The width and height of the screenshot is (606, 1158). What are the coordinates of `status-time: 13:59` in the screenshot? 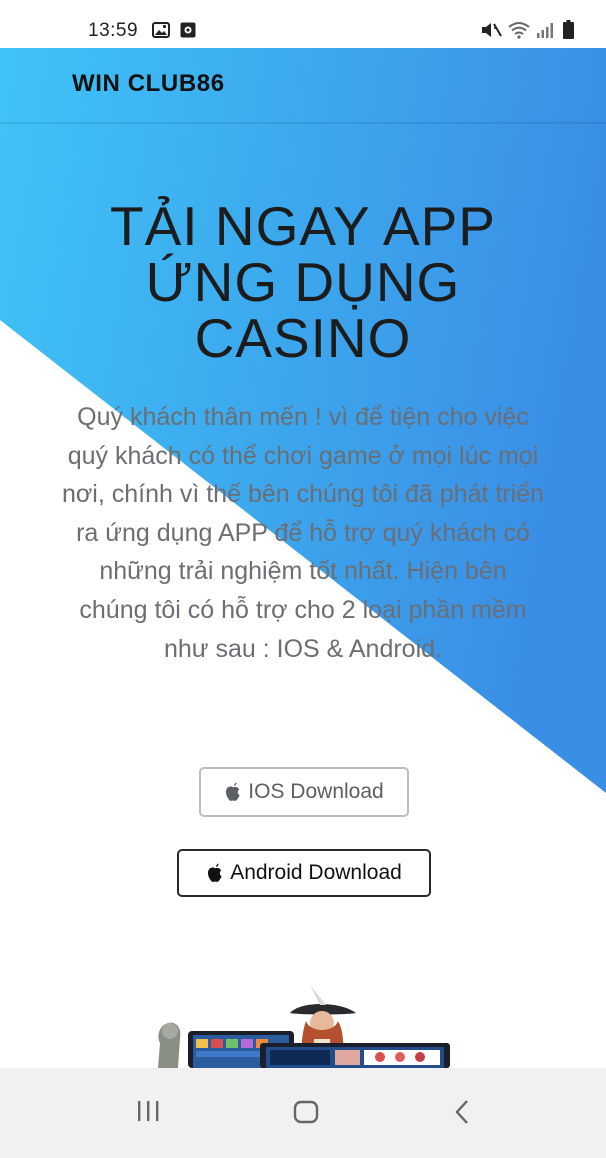 It's located at (113, 30).